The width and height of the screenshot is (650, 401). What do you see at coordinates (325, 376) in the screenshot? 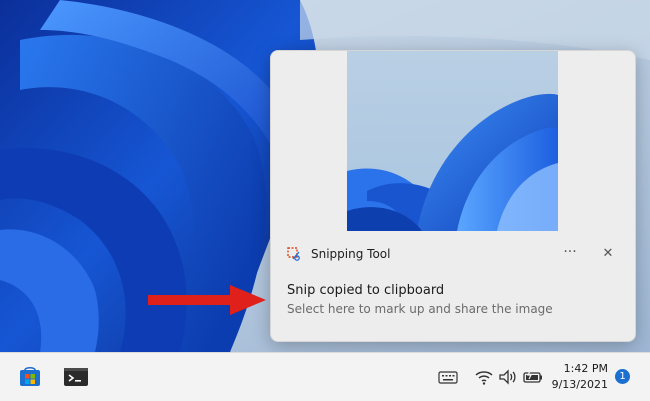
I see `taskbar: 1:42 PM 9/13/2021 1` at bounding box center [325, 376].